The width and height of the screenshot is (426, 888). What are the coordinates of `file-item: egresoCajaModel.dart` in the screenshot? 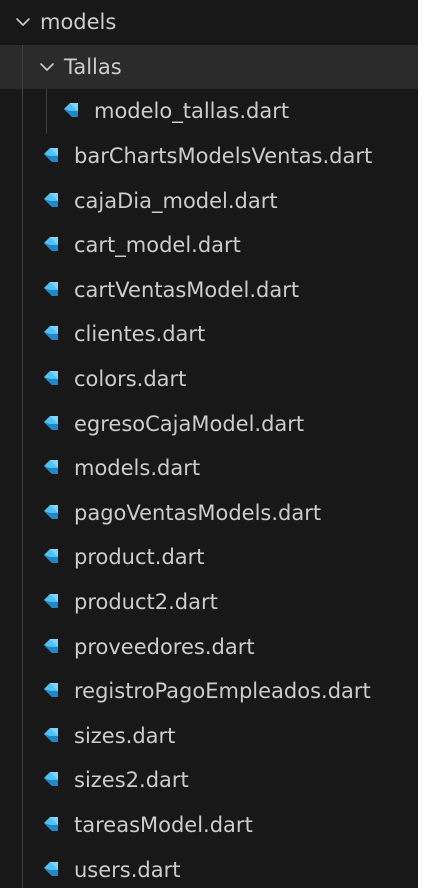 It's located at (209, 423).